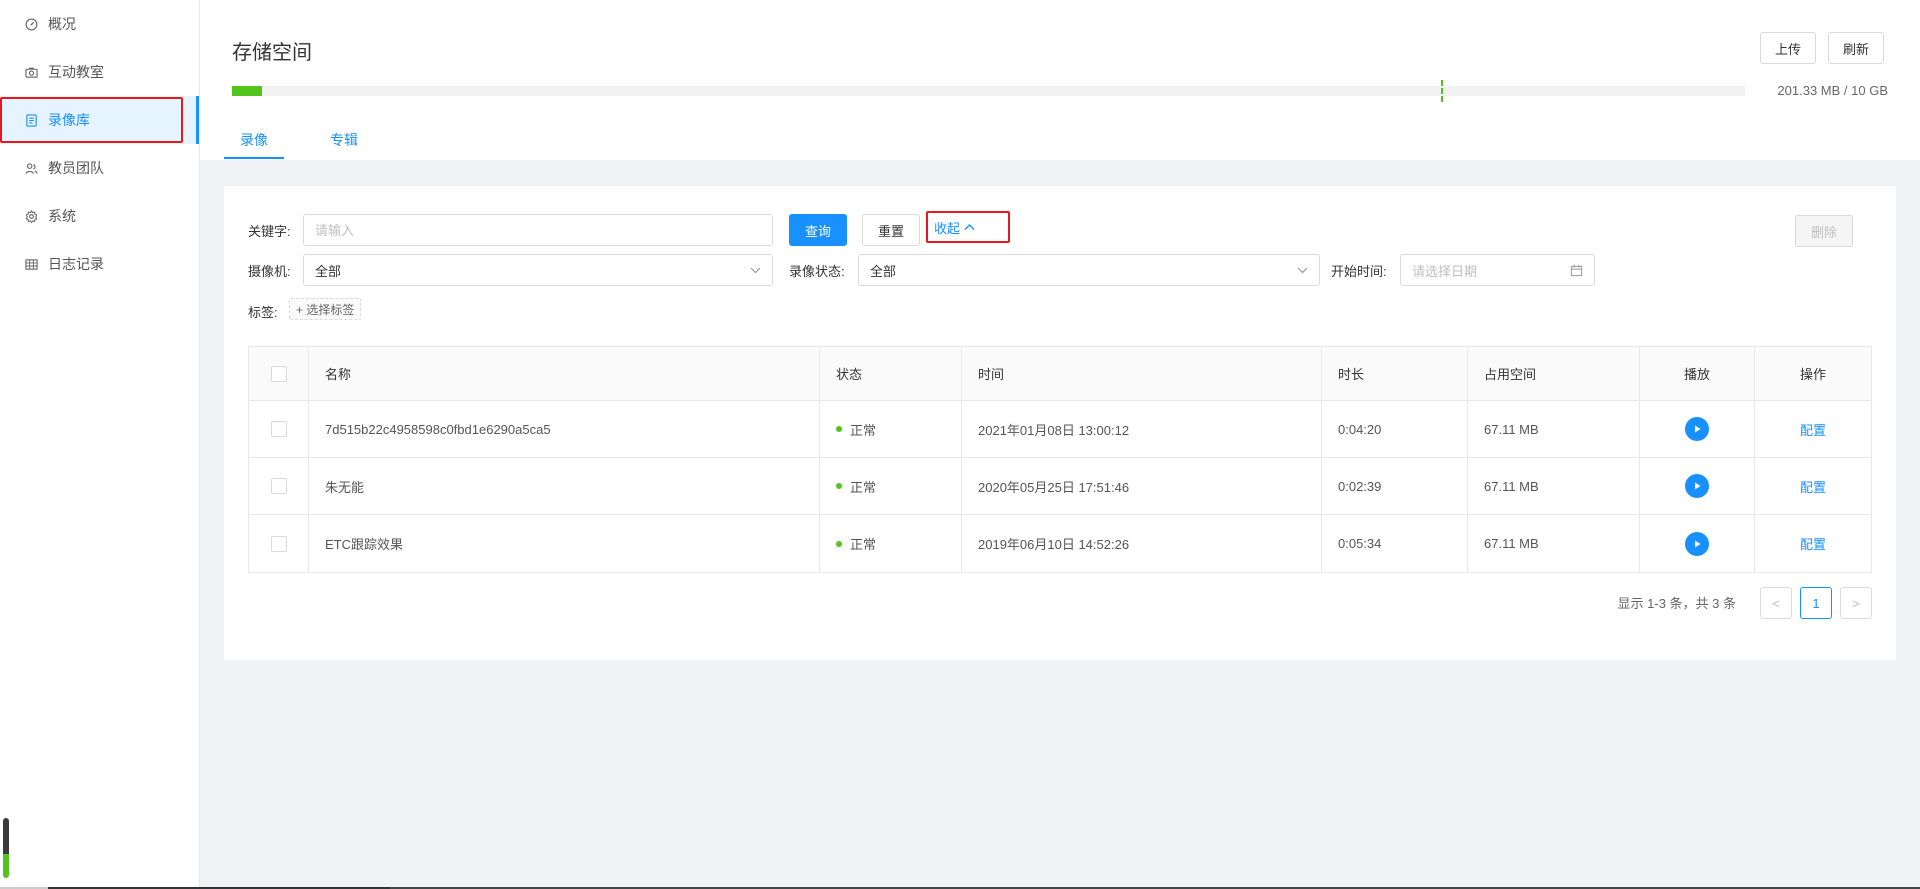 The width and height of the screenshot is (1920, 889). What do you see at coordinates (31, 264) in the screenshot?
I see `table-icon` at bounding box center [31, 264].